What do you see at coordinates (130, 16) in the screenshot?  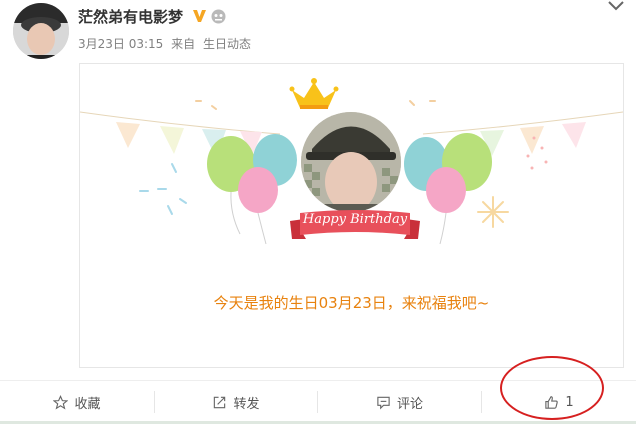 I see `username: 茫然弟有电影梦` at bounding box center [130, 16].